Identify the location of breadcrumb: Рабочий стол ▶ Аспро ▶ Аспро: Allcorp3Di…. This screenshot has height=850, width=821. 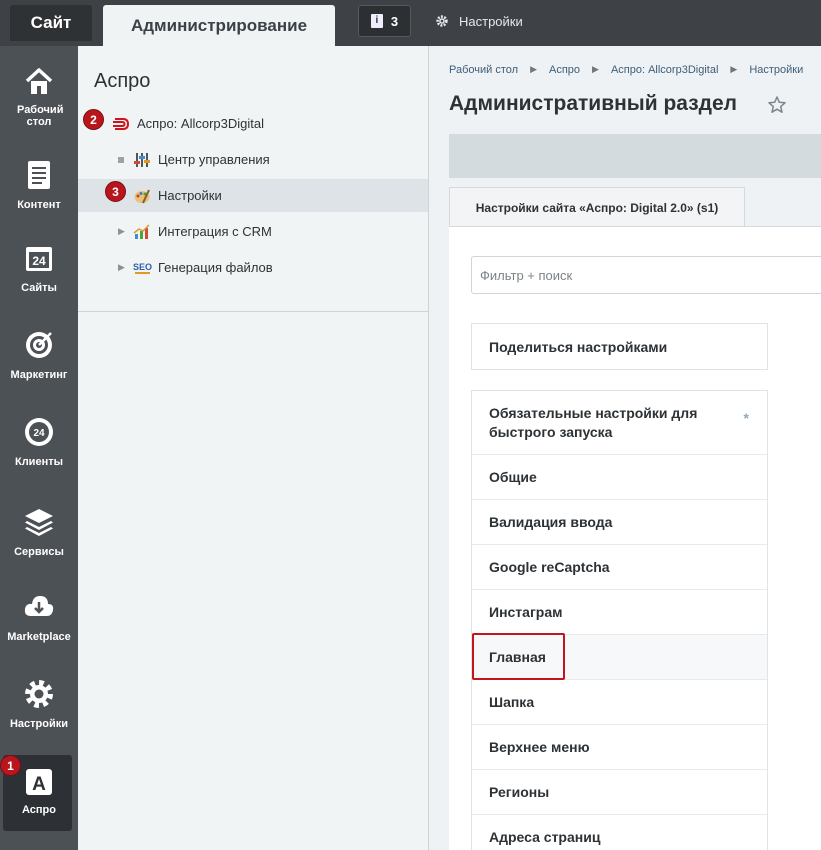
(626, 70).